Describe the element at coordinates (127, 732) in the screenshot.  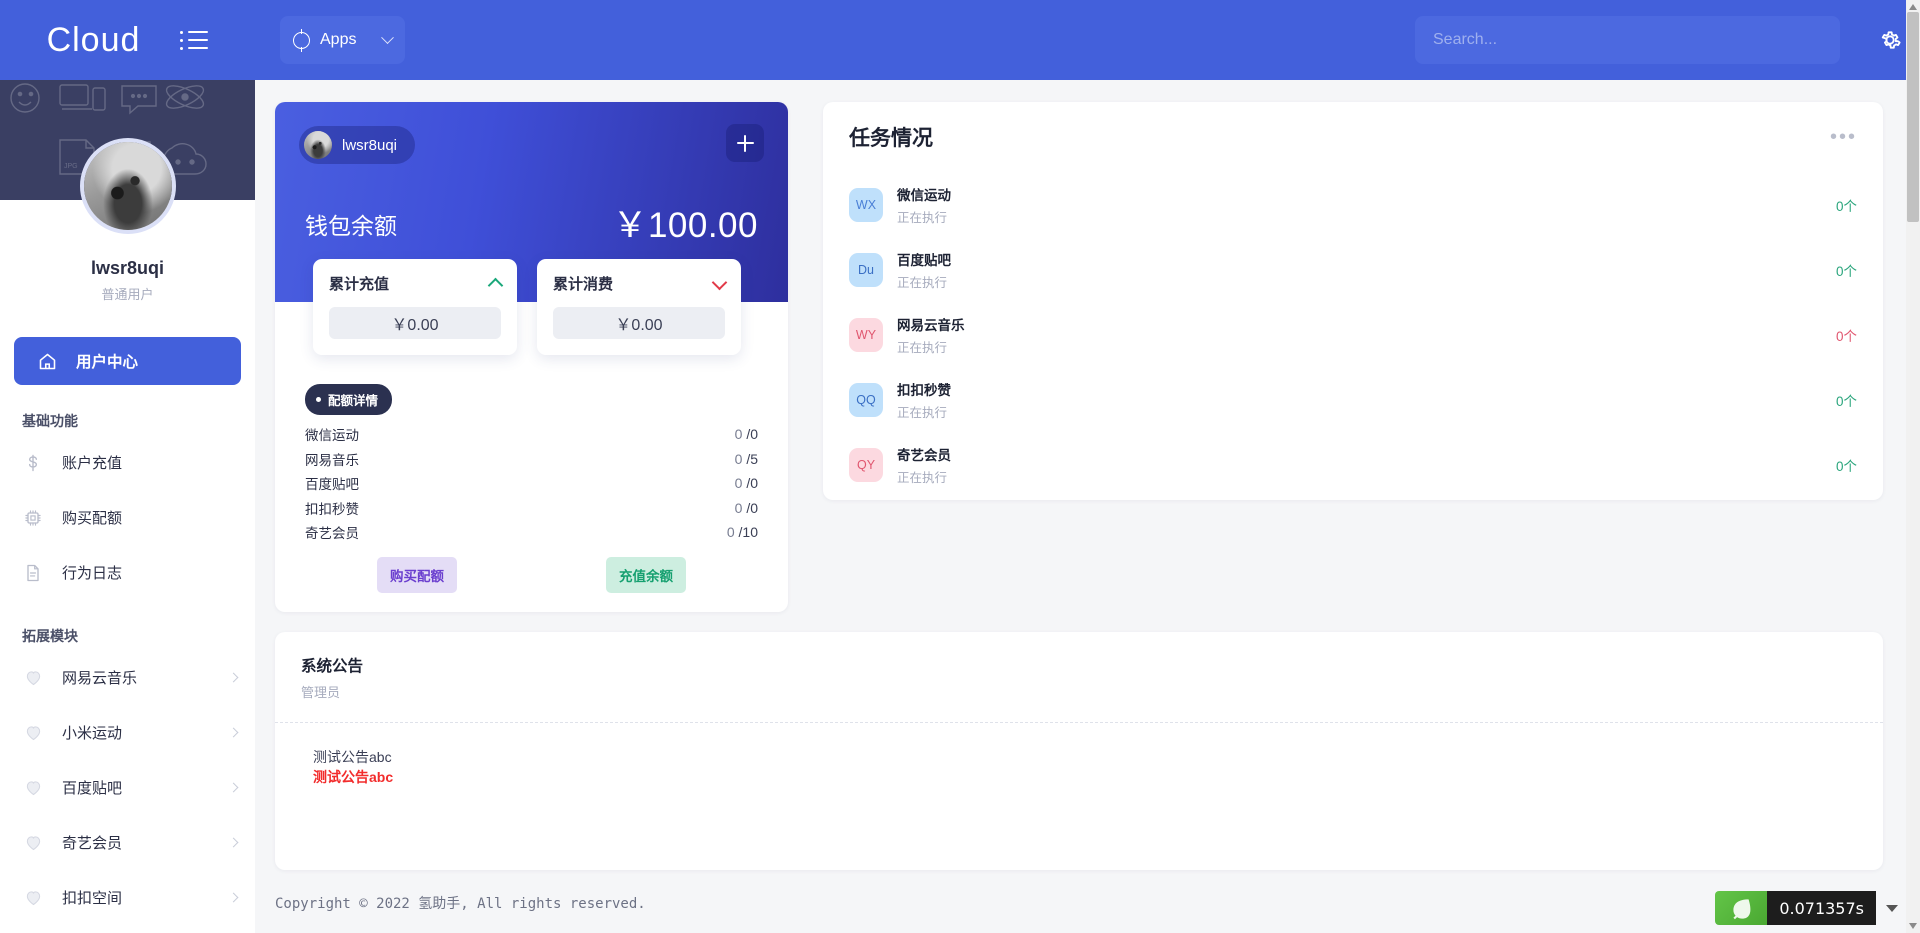
I see `sidebar-item-xiaomi-sport: 小米运动` at that location.